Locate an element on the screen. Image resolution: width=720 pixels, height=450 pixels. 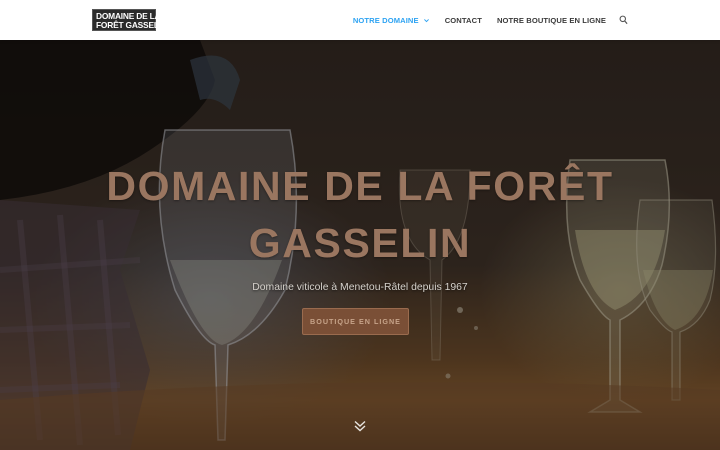
hero-title-line-2: GASSELIN is located at coordinates (360, 243).